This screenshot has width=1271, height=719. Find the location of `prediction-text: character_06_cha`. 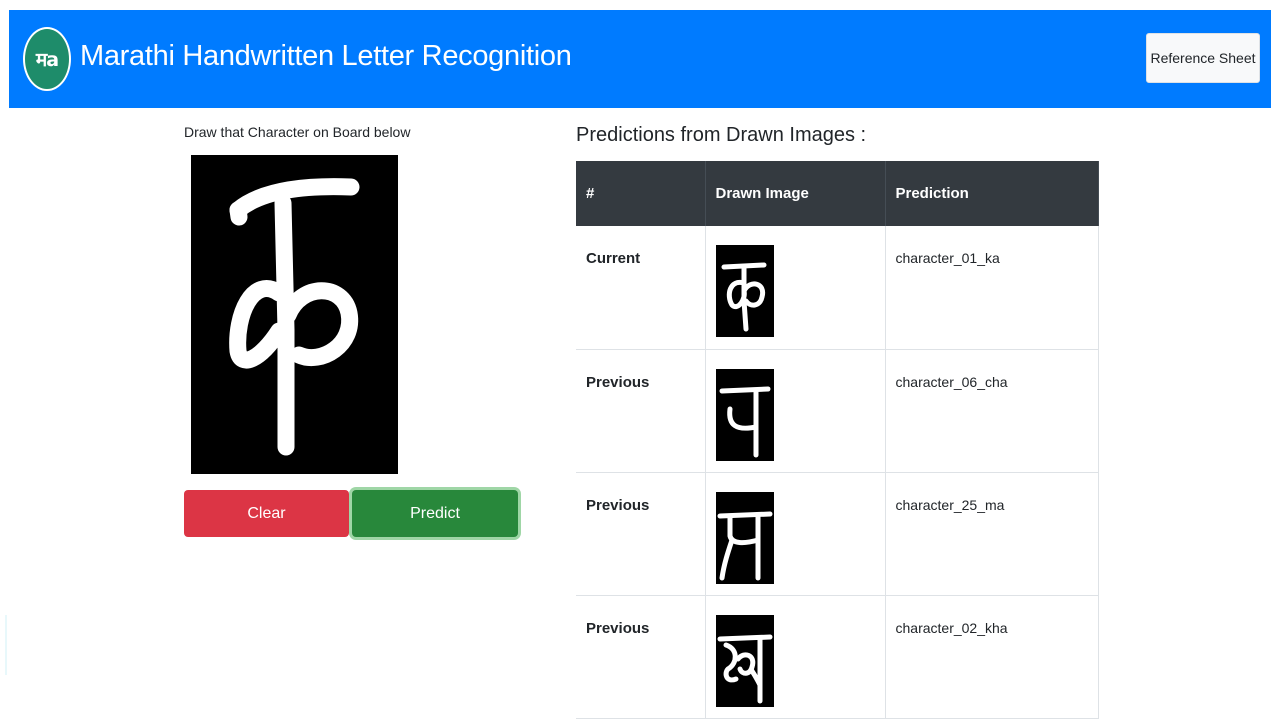

prediction-text: character_06_cha is located at coordinates (992, 411).